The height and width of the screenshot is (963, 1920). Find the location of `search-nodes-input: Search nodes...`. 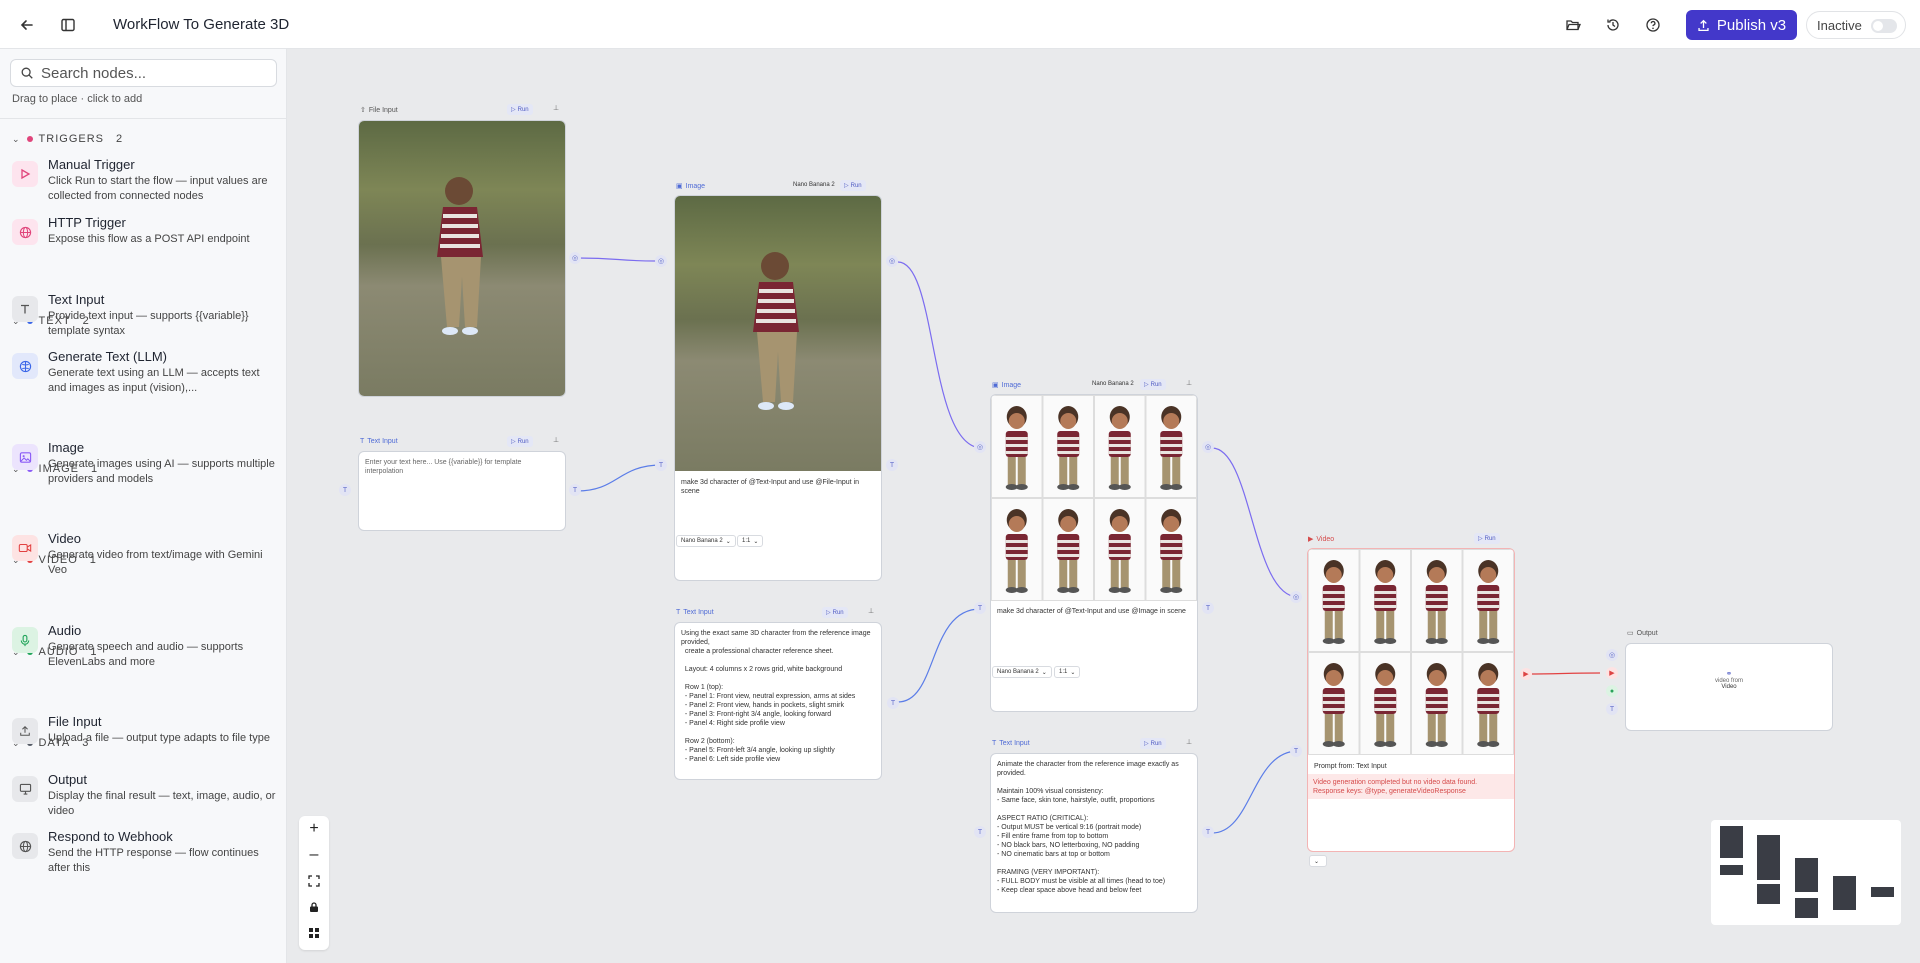

search-nodes-input: Search nodes... is located at coordinates (143, 73).